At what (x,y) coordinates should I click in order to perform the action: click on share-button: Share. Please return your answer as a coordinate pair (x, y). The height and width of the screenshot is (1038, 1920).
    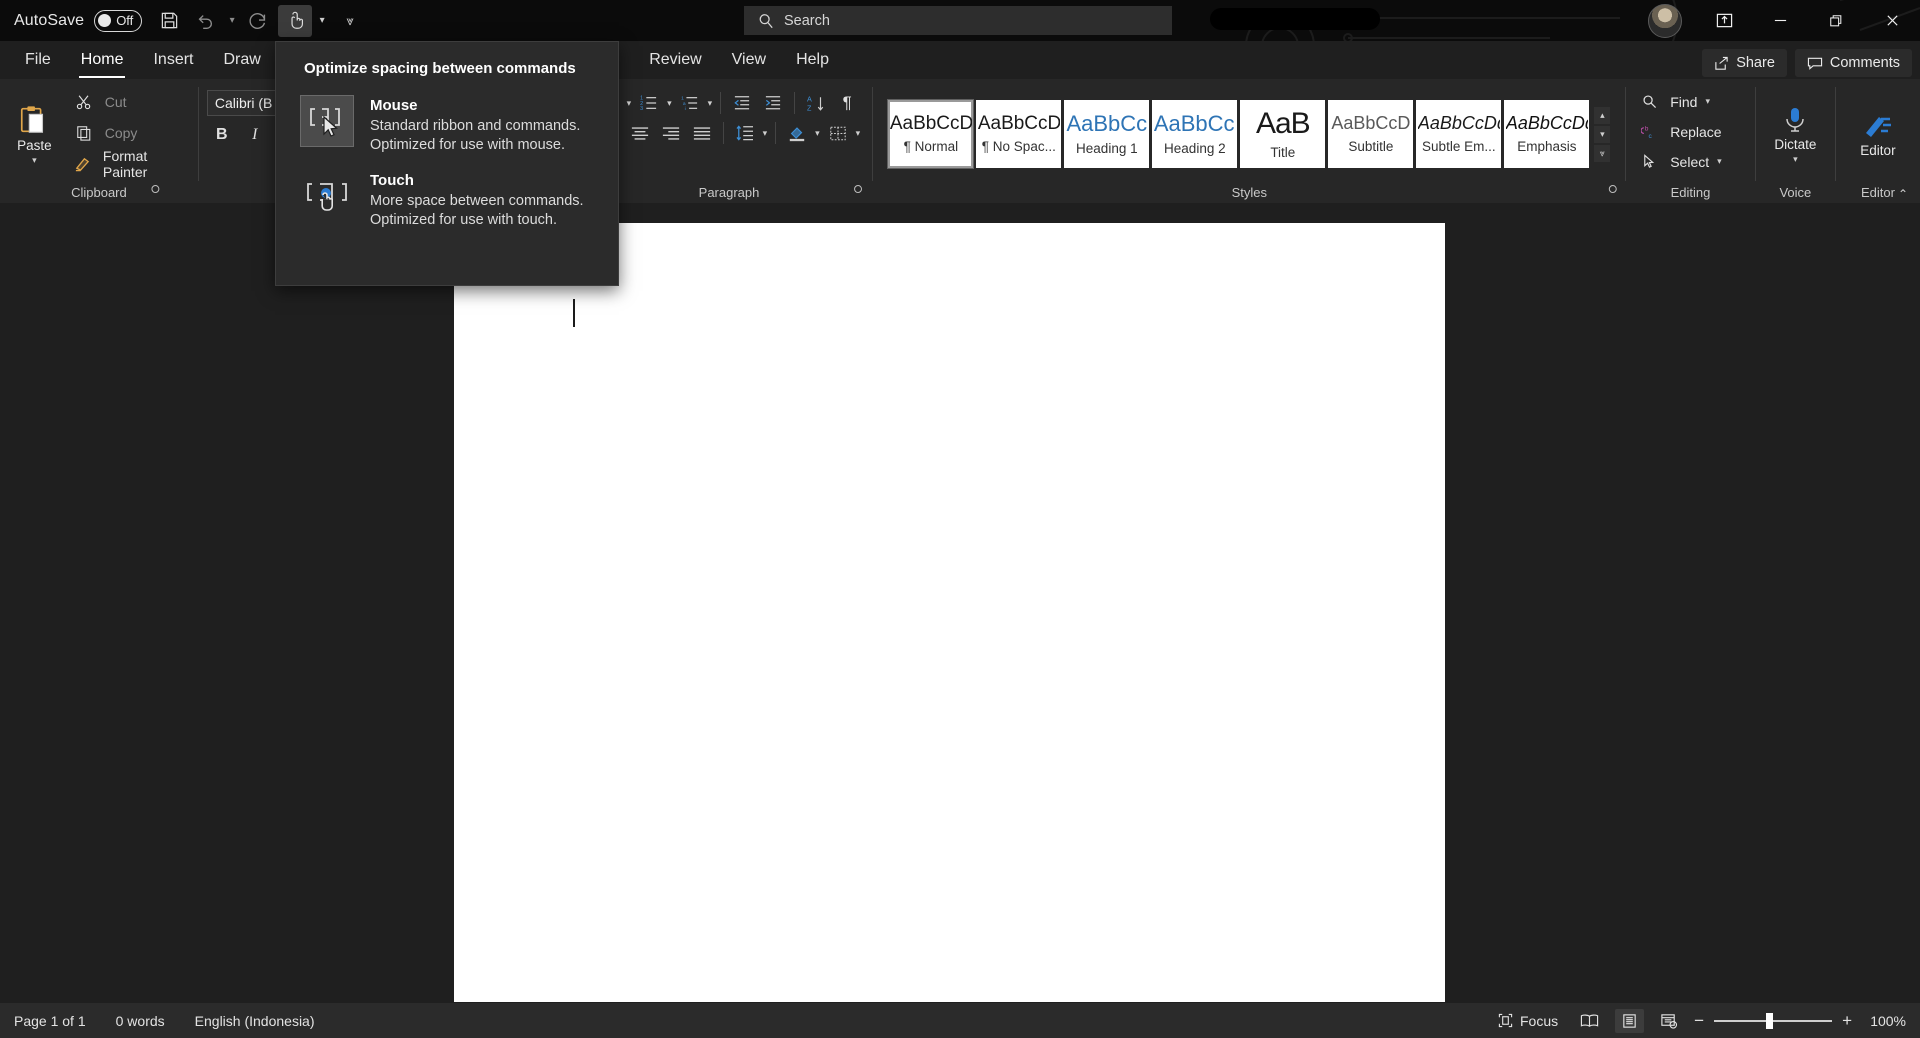
    Looking at the image, I should click on (1744, 63).